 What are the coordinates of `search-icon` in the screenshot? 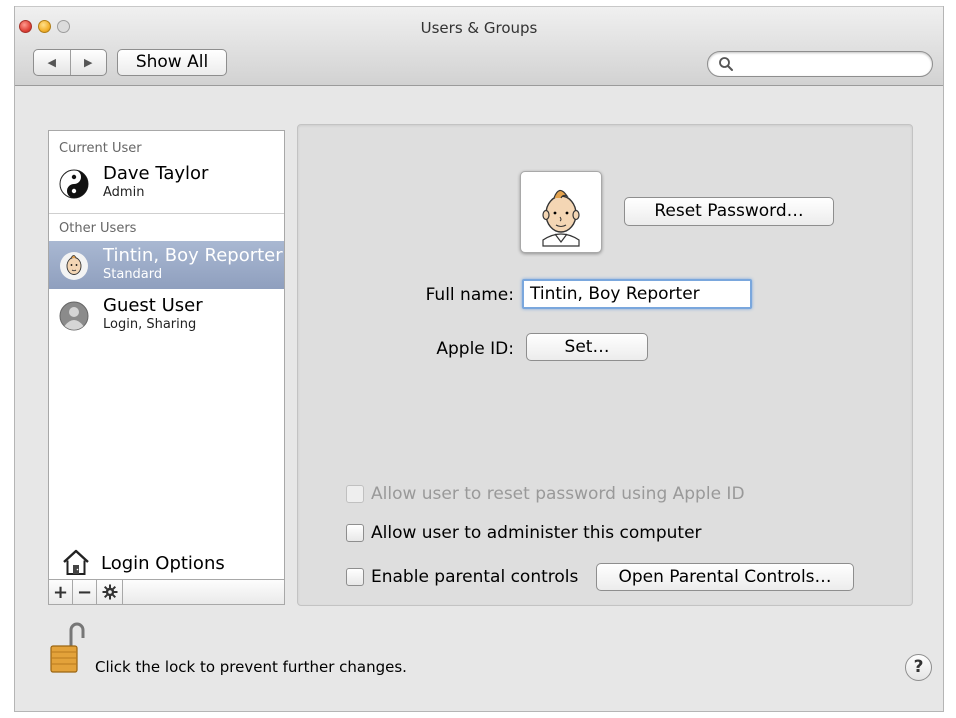 It's located at (726, 64).